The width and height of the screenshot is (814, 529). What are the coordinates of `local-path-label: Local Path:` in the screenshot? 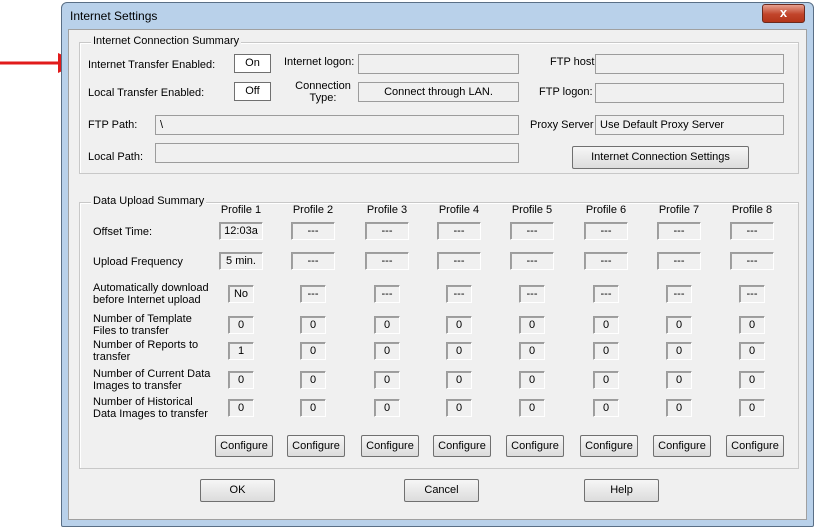 It's located at (116, 157).